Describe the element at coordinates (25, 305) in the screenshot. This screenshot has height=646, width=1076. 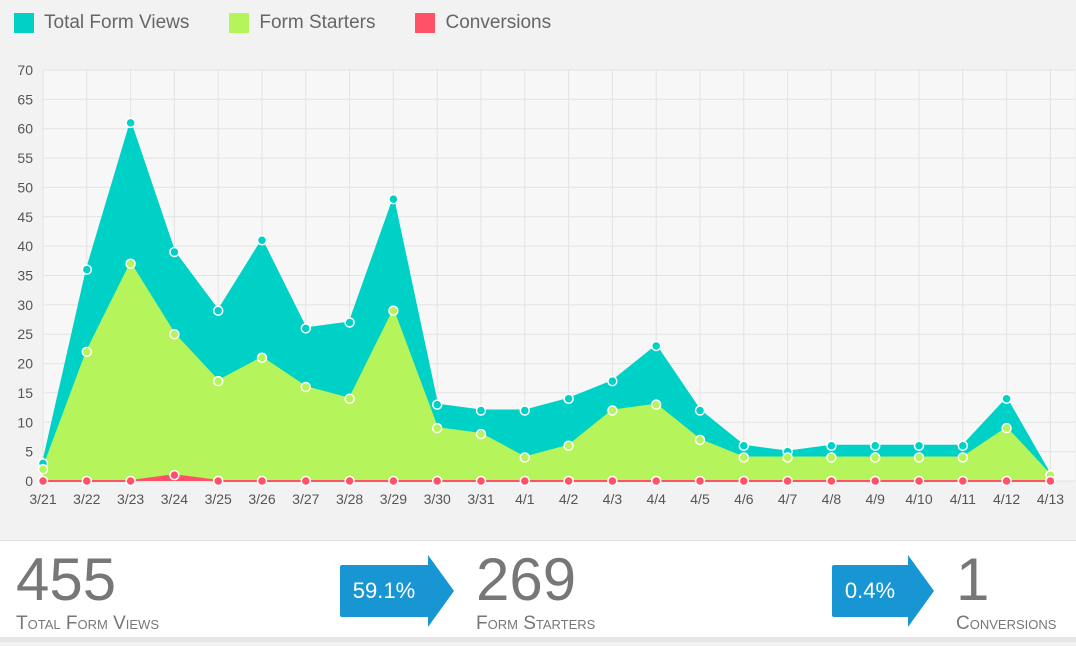
I see `y-tick-label: 30` at that location.